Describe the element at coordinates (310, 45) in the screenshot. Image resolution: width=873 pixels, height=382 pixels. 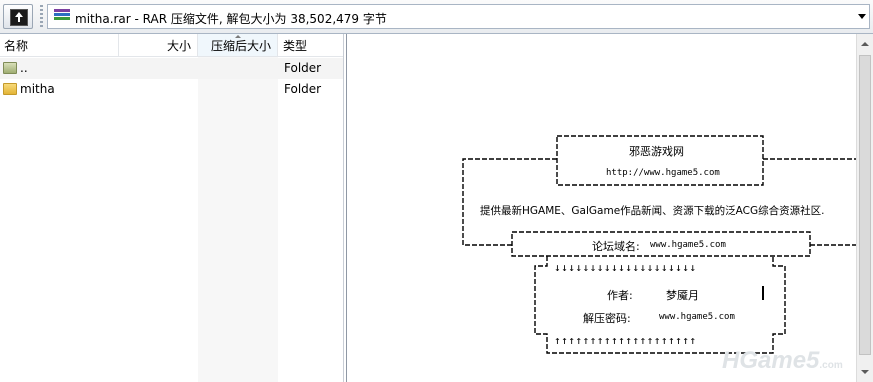
I see `column-type: 类型` at that location.